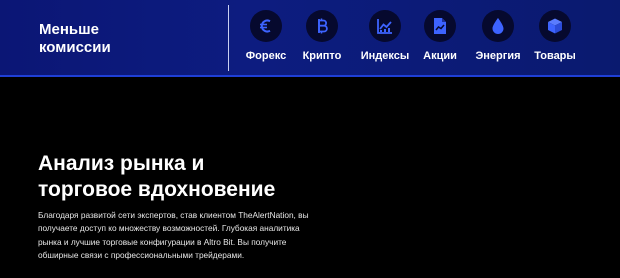 This screenshot has height=278, width=620. What do you see at coordinates (322, 56) in the screenshot?
I see `category-crypto-label: Крипто` at bounding box center [322, 56].